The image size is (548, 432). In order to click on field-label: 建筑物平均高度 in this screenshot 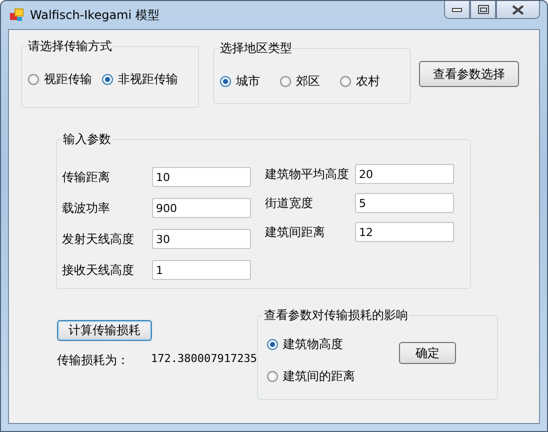, I will do `click(307, 174)`.